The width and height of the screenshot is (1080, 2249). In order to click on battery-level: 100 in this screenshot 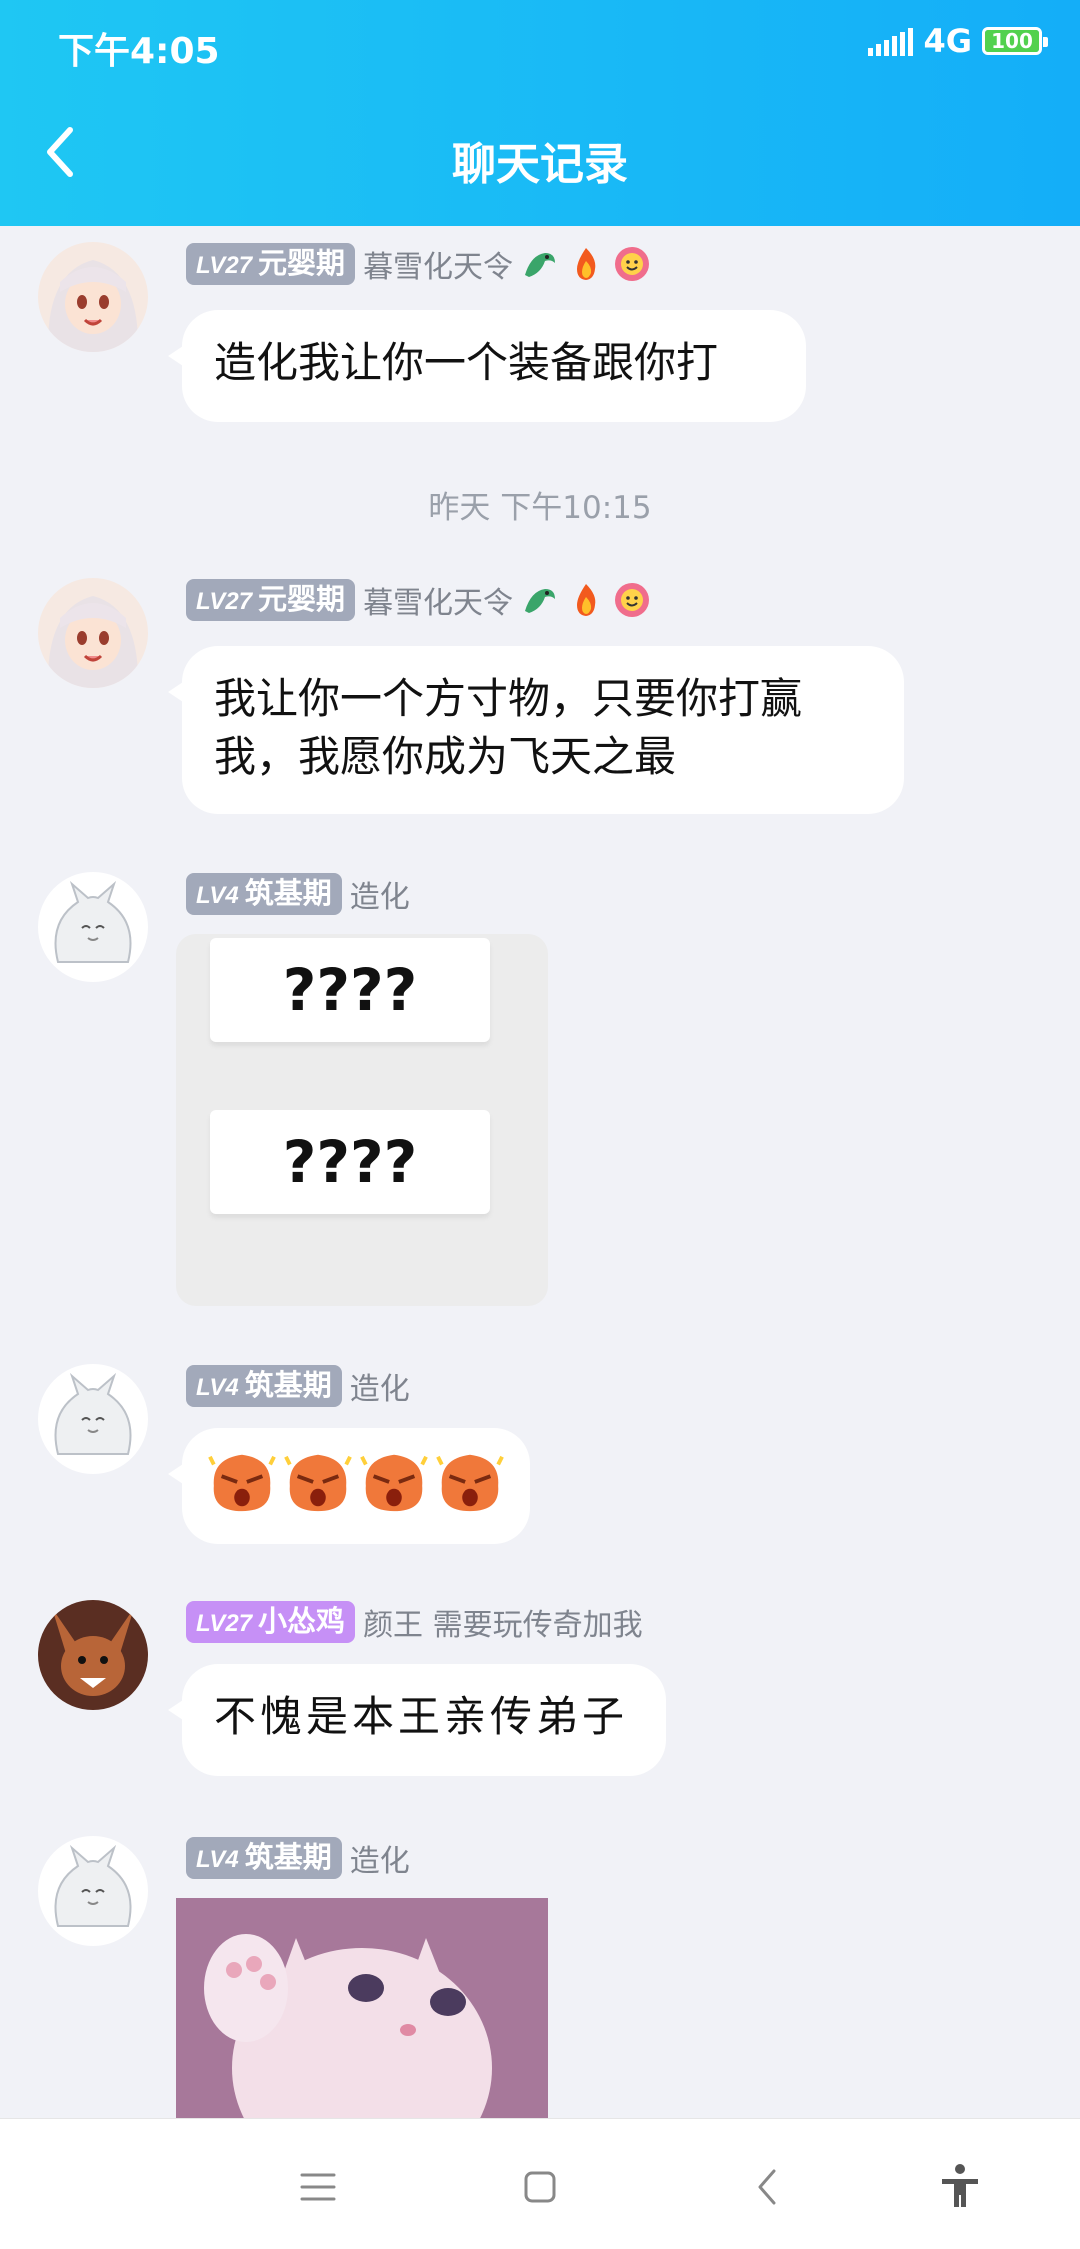, I will do `click(1012, 41)`.